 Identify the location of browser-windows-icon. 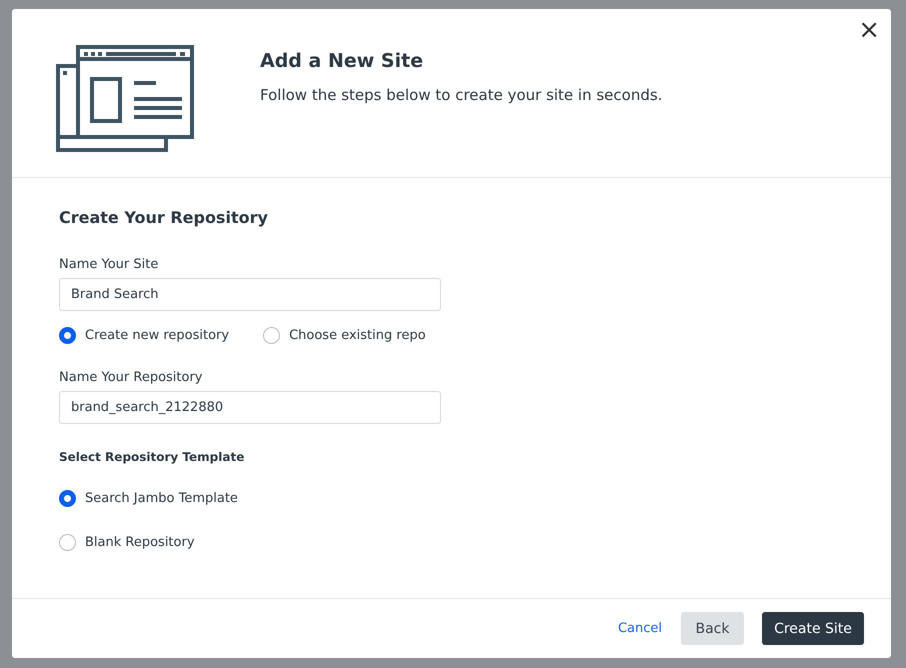
(126, 99).